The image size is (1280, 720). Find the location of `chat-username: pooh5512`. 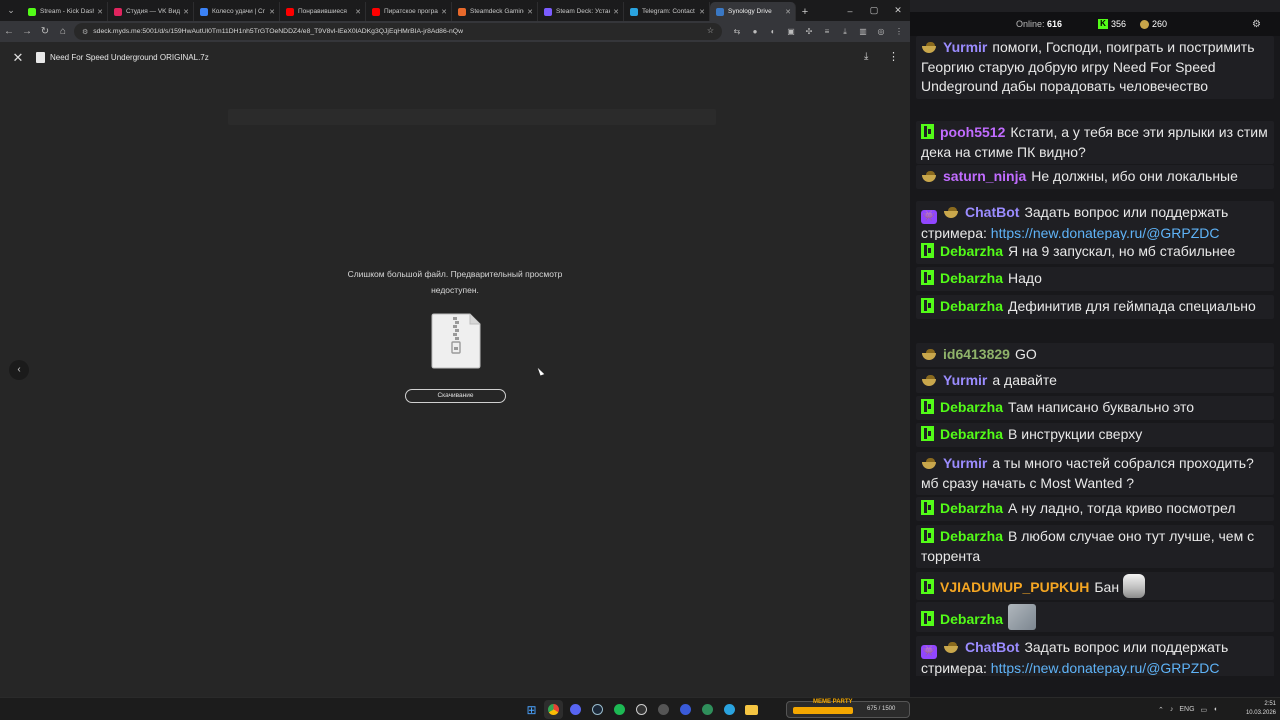

chat-username: pooh5512 is located at coordinates (972, 132).